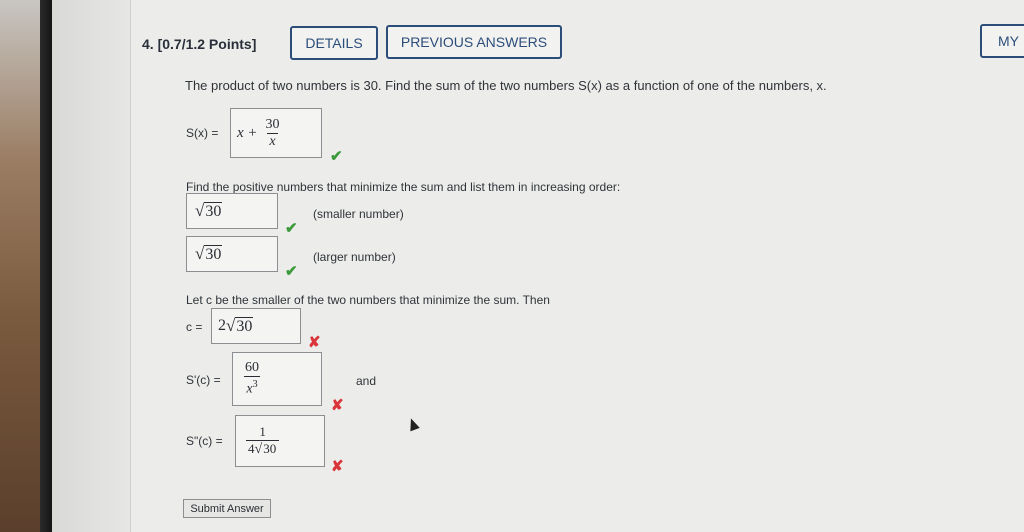  I want to click on and-label: and, so click(366, 381).